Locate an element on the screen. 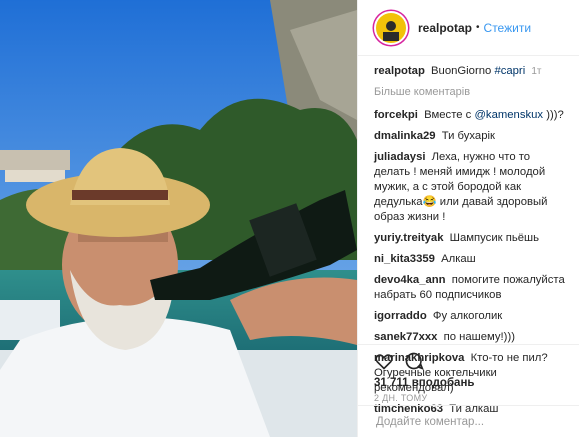  comment-text: Алкаш is located at coordinates (458, 259).